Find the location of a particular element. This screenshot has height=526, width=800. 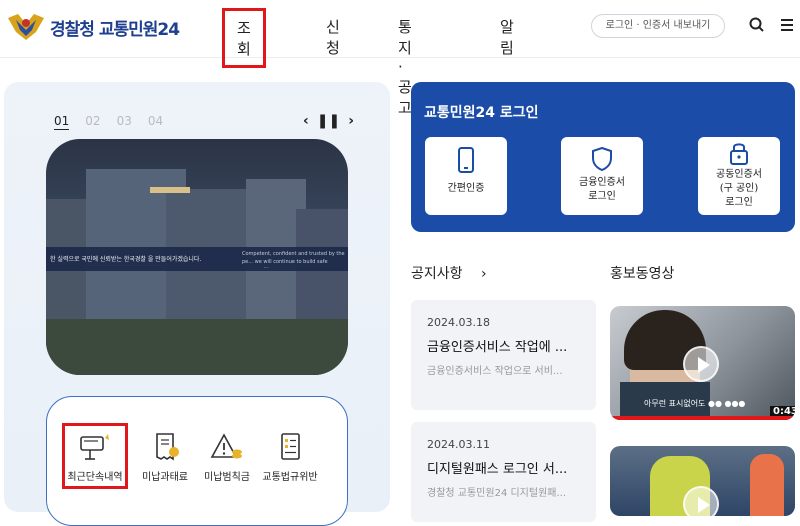

financial-cert-login-button: 금융인증서 로그인 is located at coordinates (602, 176).